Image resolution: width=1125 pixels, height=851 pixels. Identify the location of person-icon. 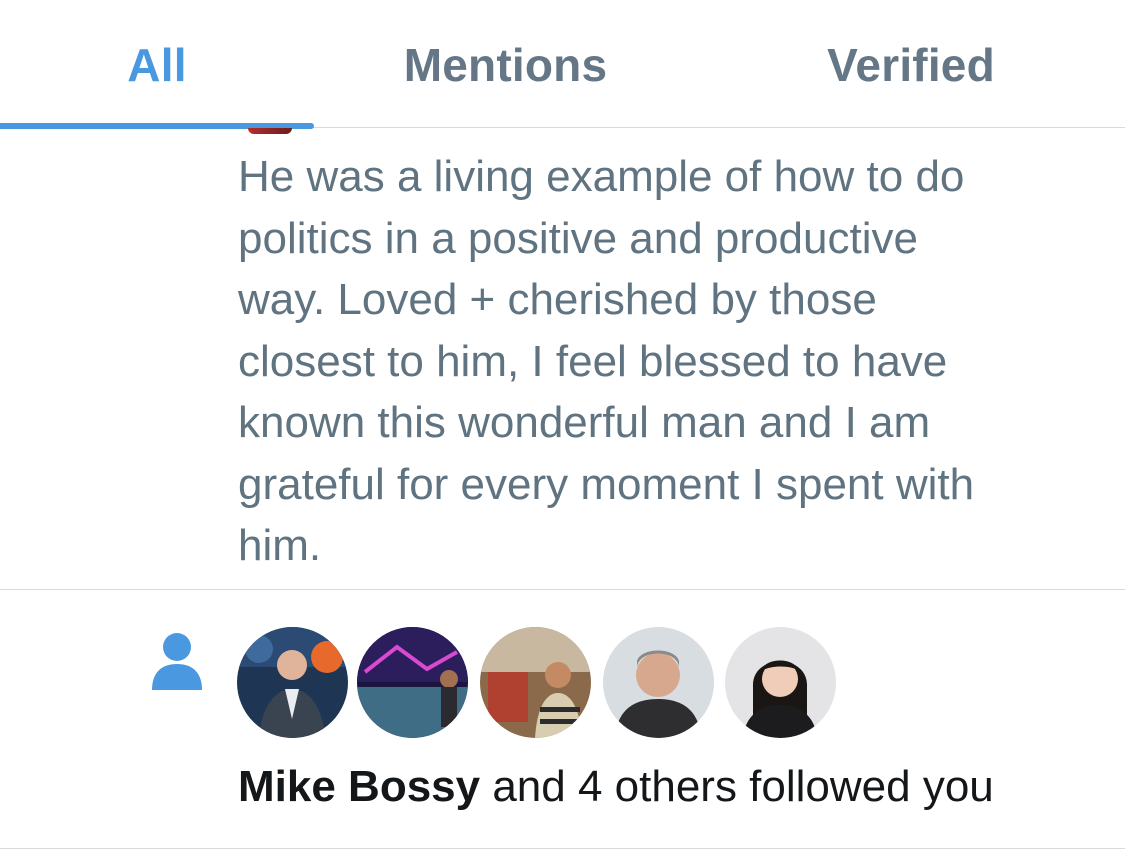
(177, 661).